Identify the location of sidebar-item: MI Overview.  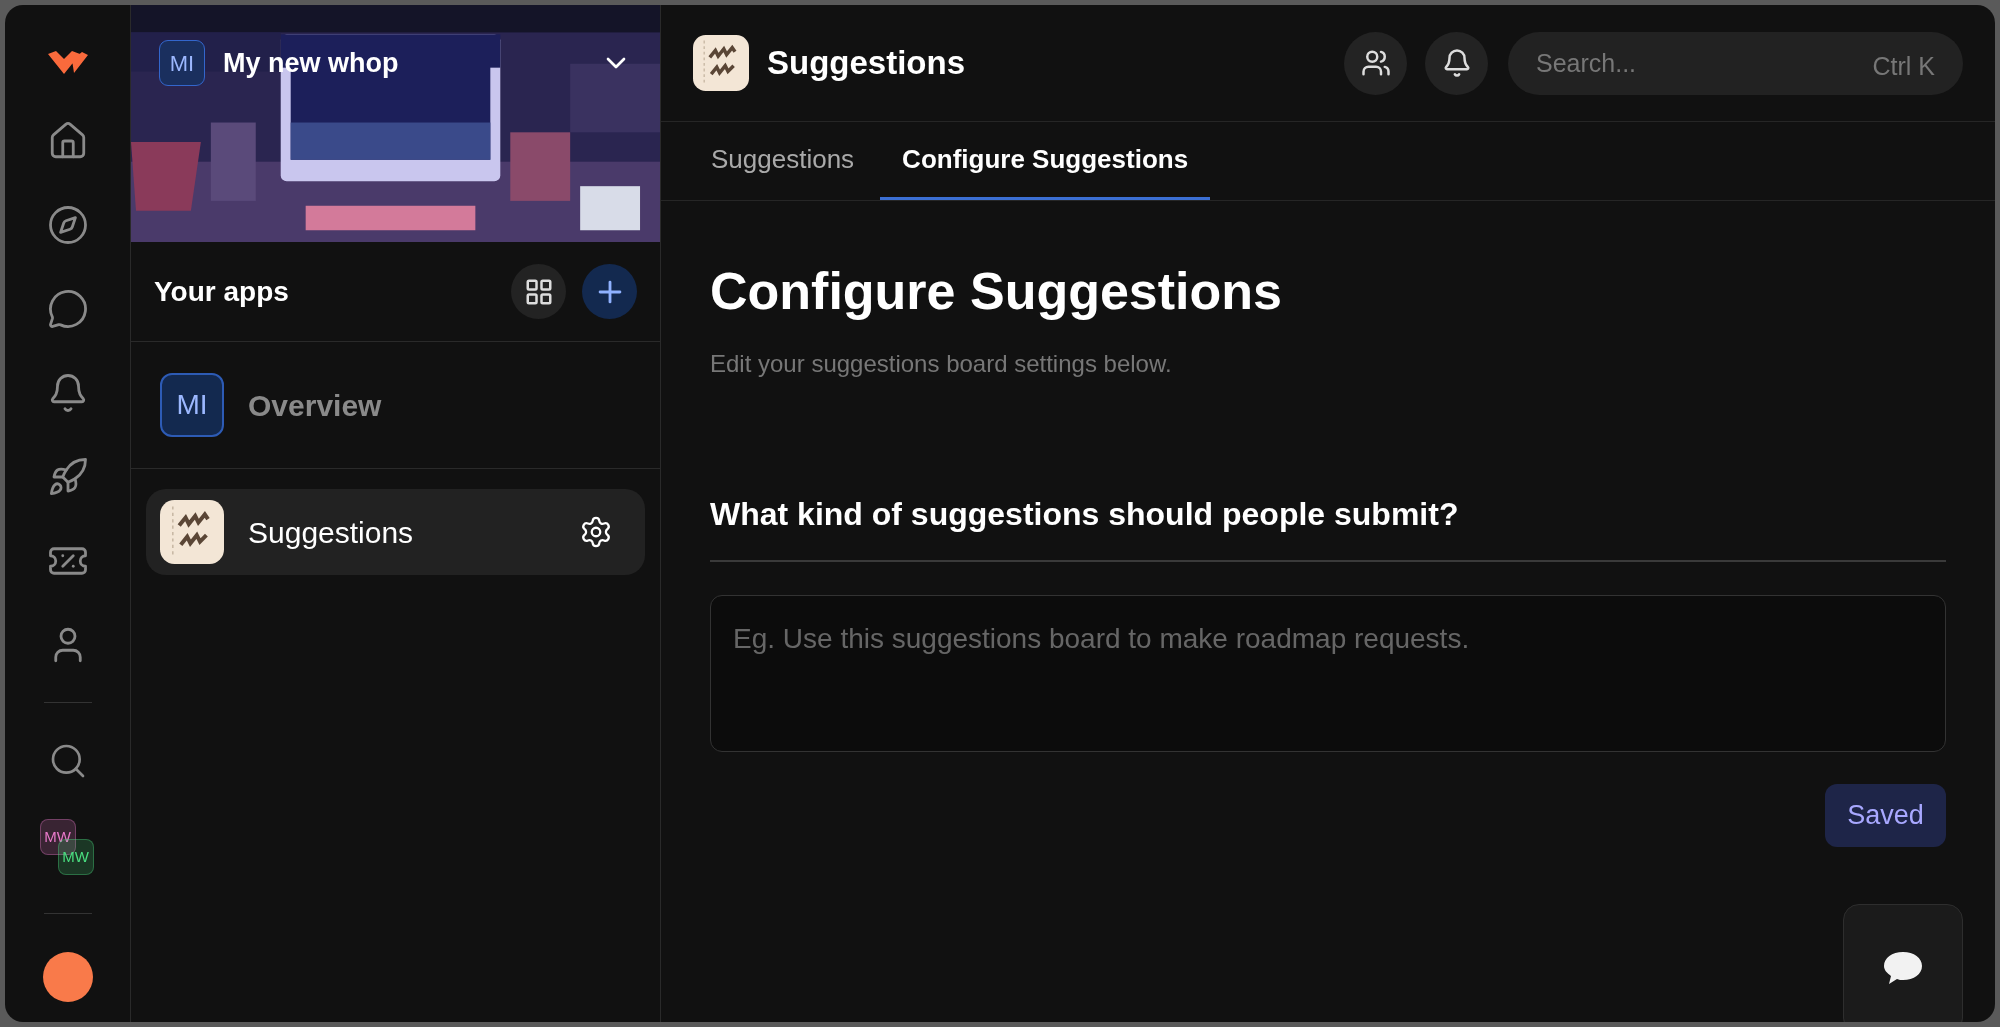
(395, 405).